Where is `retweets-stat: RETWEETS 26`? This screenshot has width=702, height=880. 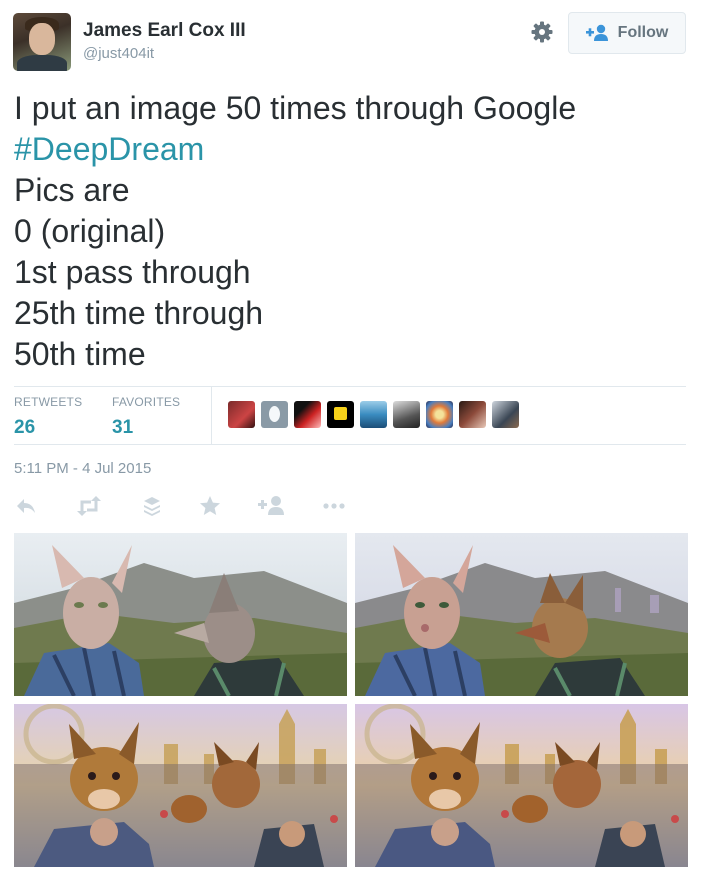
retweets-stat: RETWEETS 26 is located at coordinates (48, 417).